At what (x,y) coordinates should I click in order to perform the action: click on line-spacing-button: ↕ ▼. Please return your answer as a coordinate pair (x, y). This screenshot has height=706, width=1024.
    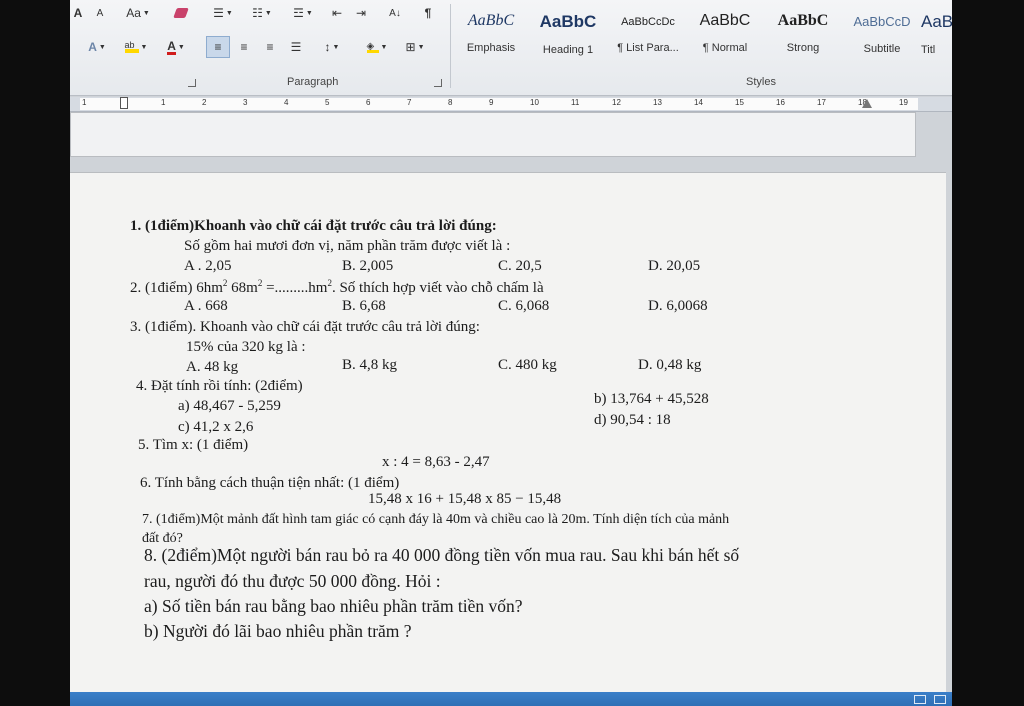
    Looking at the image, I should click on (332, 47).